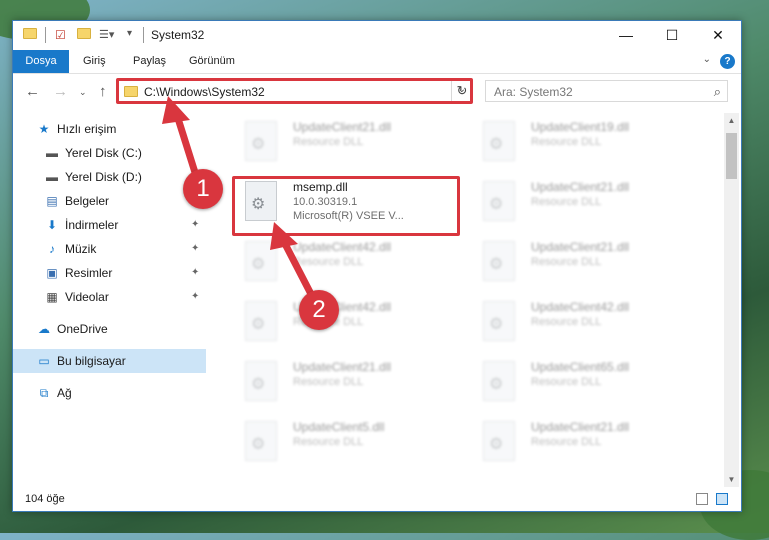  What do you see at coordinates (178, 35) in the screenshot?
I see `window-title: System32` at bounding box center [178, 35].